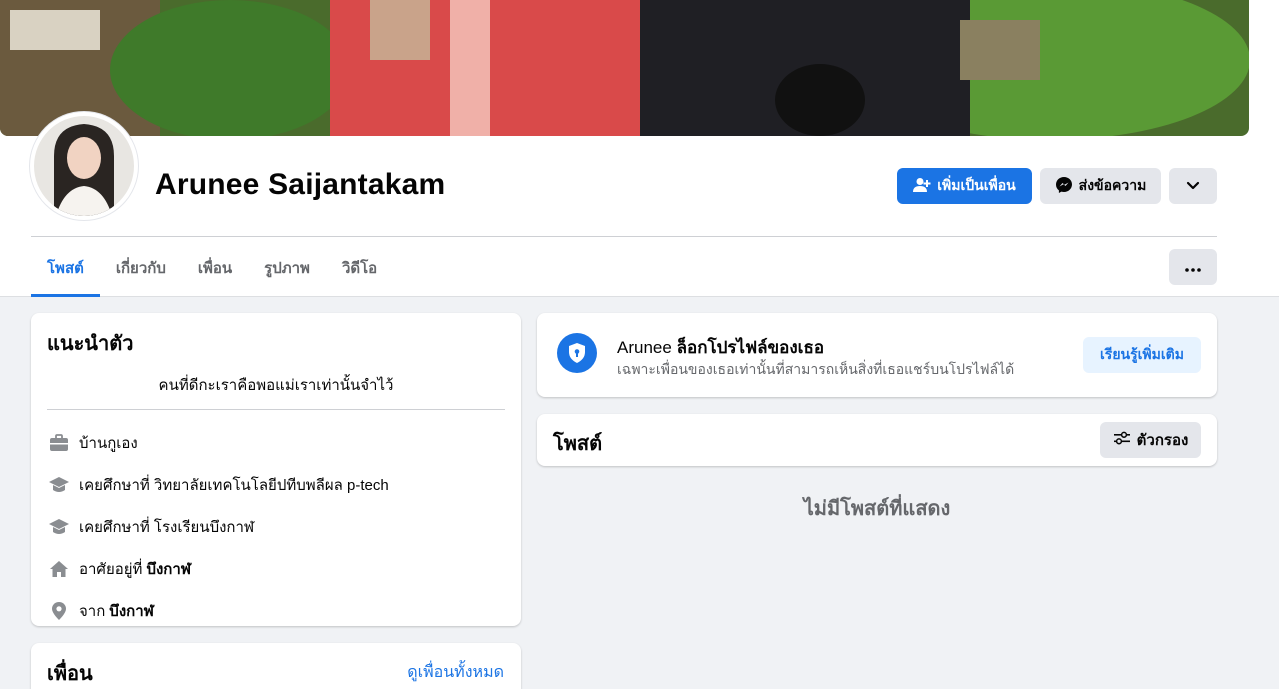  I want to click on more-options-button, so click(1193, 186).